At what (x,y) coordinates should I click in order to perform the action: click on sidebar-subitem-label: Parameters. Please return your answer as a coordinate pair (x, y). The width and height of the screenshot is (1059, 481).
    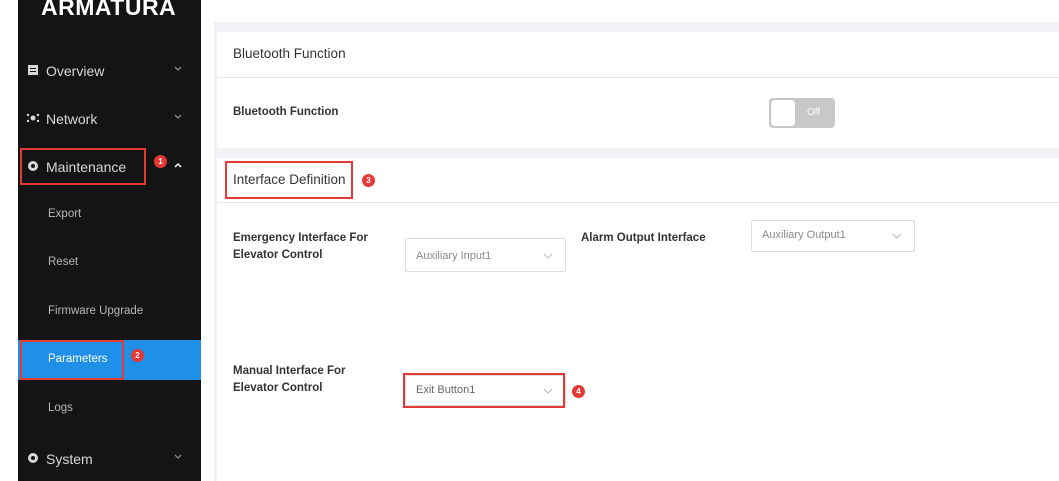
    Looking at the image, I should click on (78, 359).